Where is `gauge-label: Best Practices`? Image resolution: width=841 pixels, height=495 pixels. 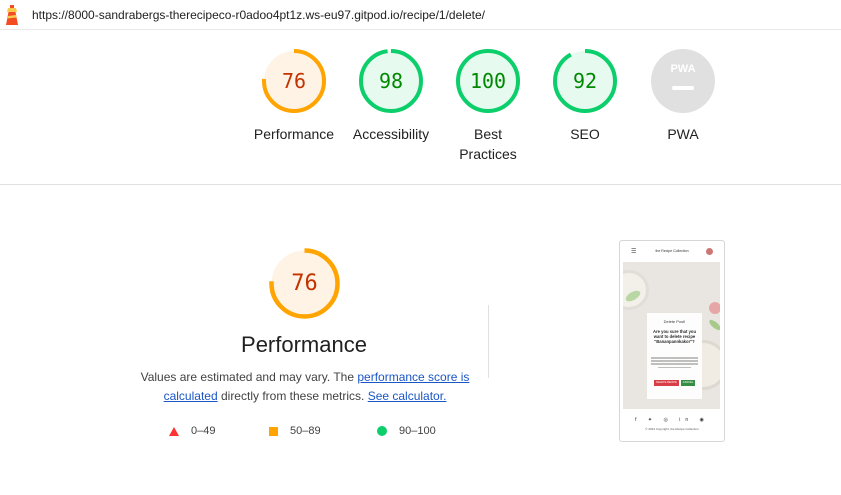
gauge-label: Best Practices is located at coordinates (488, 144).